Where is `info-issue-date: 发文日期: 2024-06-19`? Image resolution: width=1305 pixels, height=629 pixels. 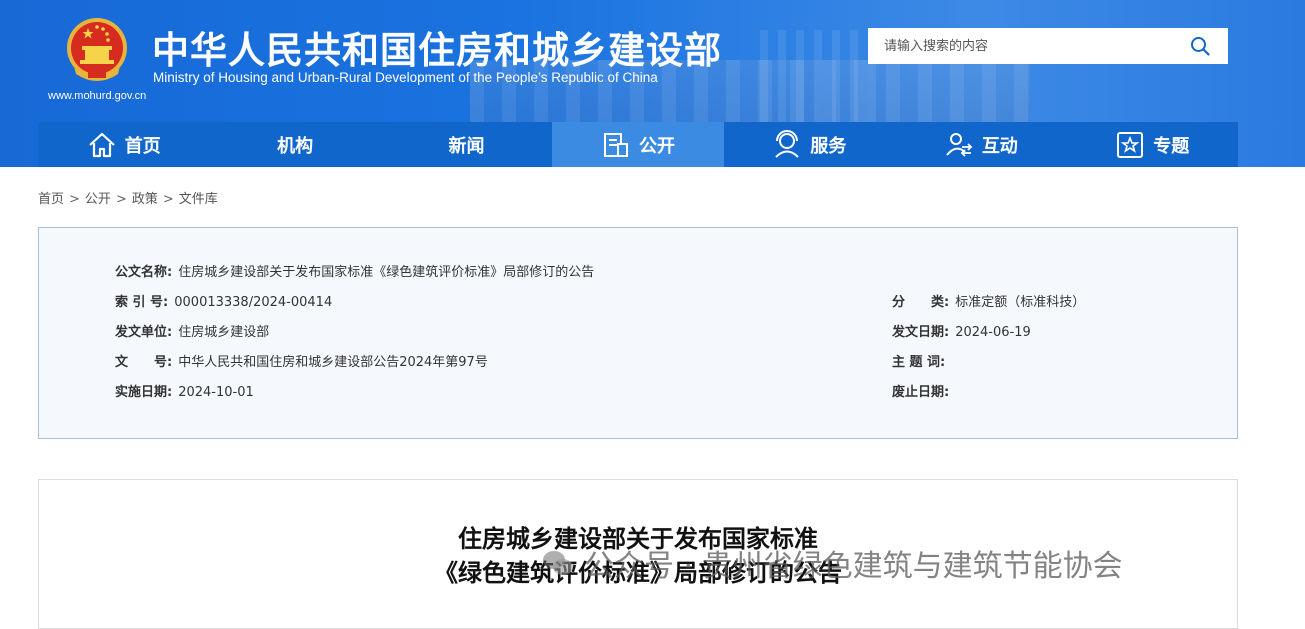 info-issue-date: 发文日期: 2024-06-19 is located at coordinates (961, 332).